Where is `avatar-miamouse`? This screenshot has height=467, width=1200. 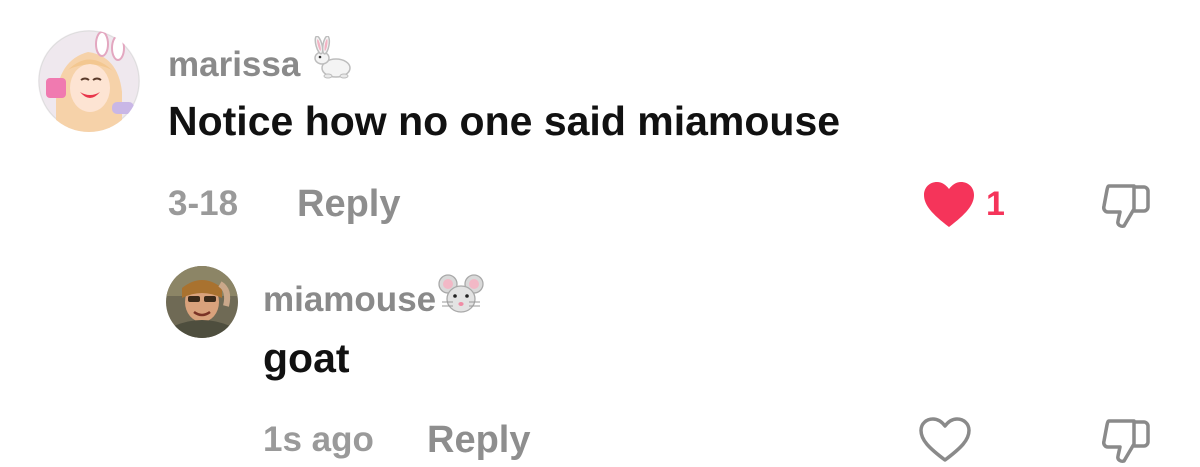
avatar-miamouse is located at coordinates (202, 302).